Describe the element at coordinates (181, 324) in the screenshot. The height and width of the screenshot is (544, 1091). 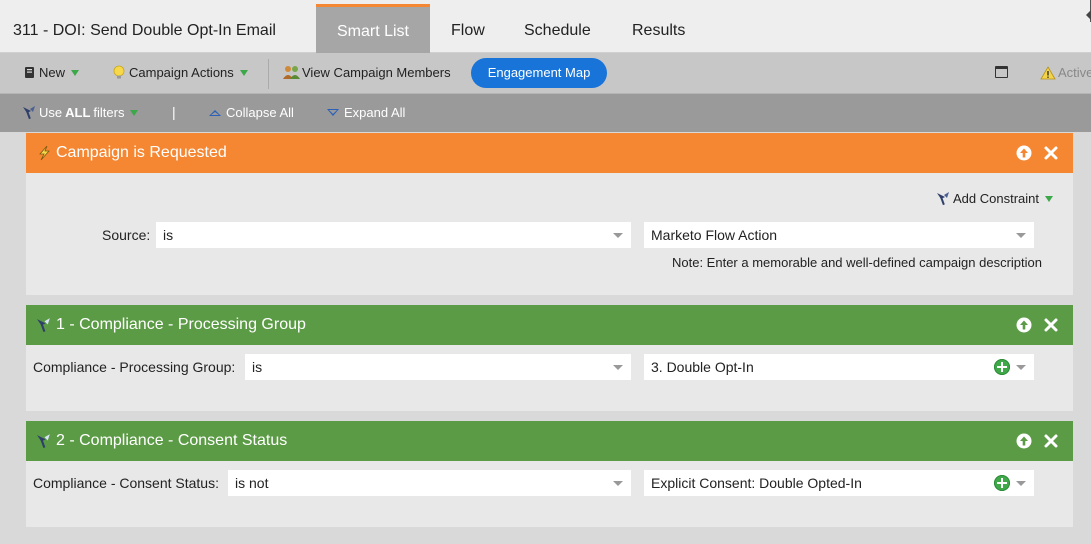
I see `filter-1-title: 1 - Compliance - Processing Group` at that location.